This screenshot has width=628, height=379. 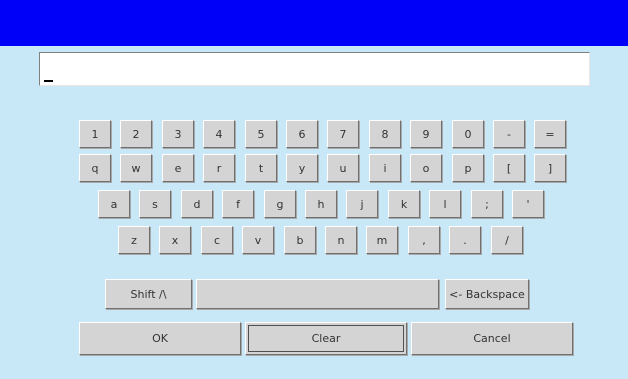 I want to click on key-row3-2: d, so click(x=197, y=204).